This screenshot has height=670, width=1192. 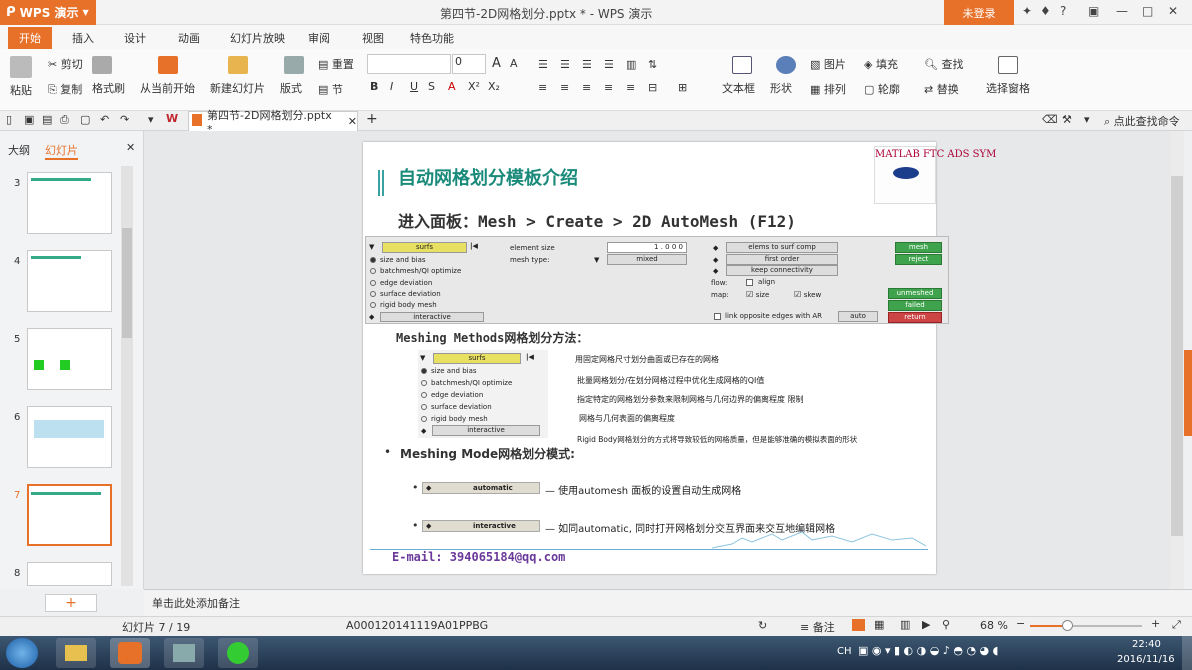 I want to click on slideshow-icon: ▶, so click(x=926, y=624).